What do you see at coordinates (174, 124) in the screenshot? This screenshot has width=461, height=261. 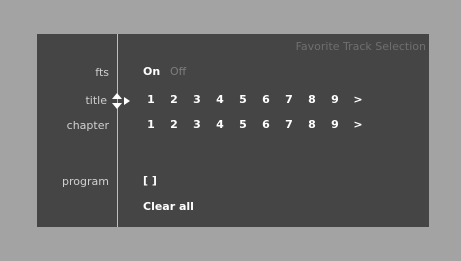 I see `chapter-number-2: 2` at bounding box center [174, 124].